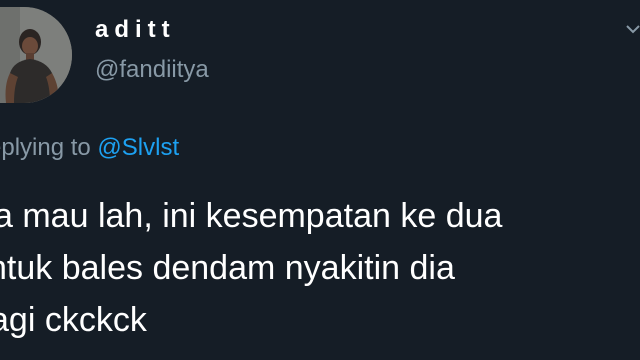  What do you see at coordinates (251, 216) in the screenshot?
I see `tweet-text-line: a mau lah, ini kesempatan ke dua` at bounding box center [251, 216].